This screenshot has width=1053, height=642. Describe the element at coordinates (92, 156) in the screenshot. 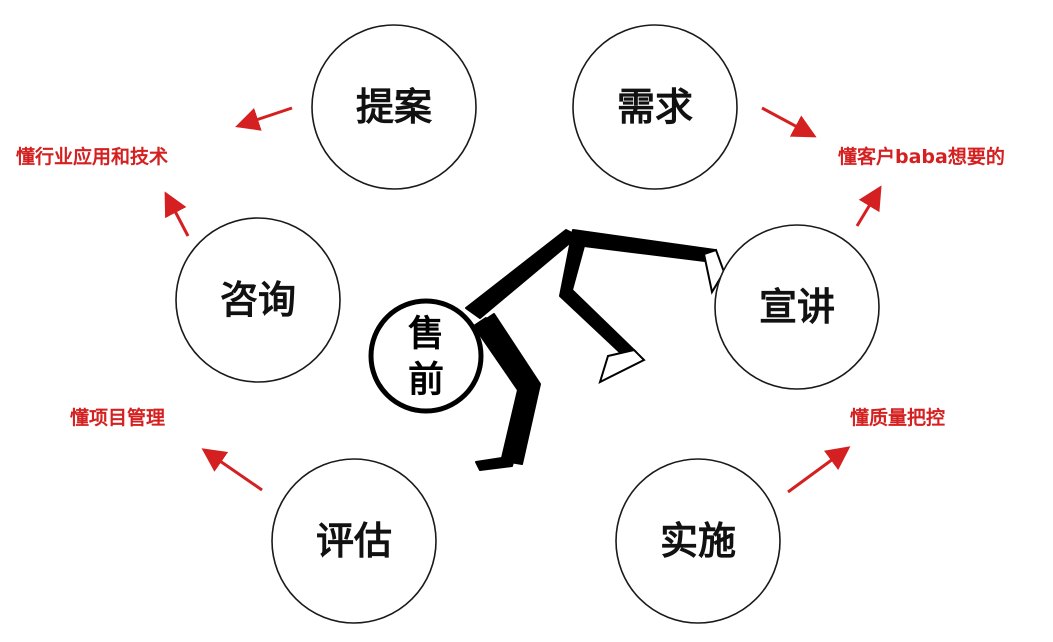

I see `skill-industry-label: 懂行业应用和技术` at that location.